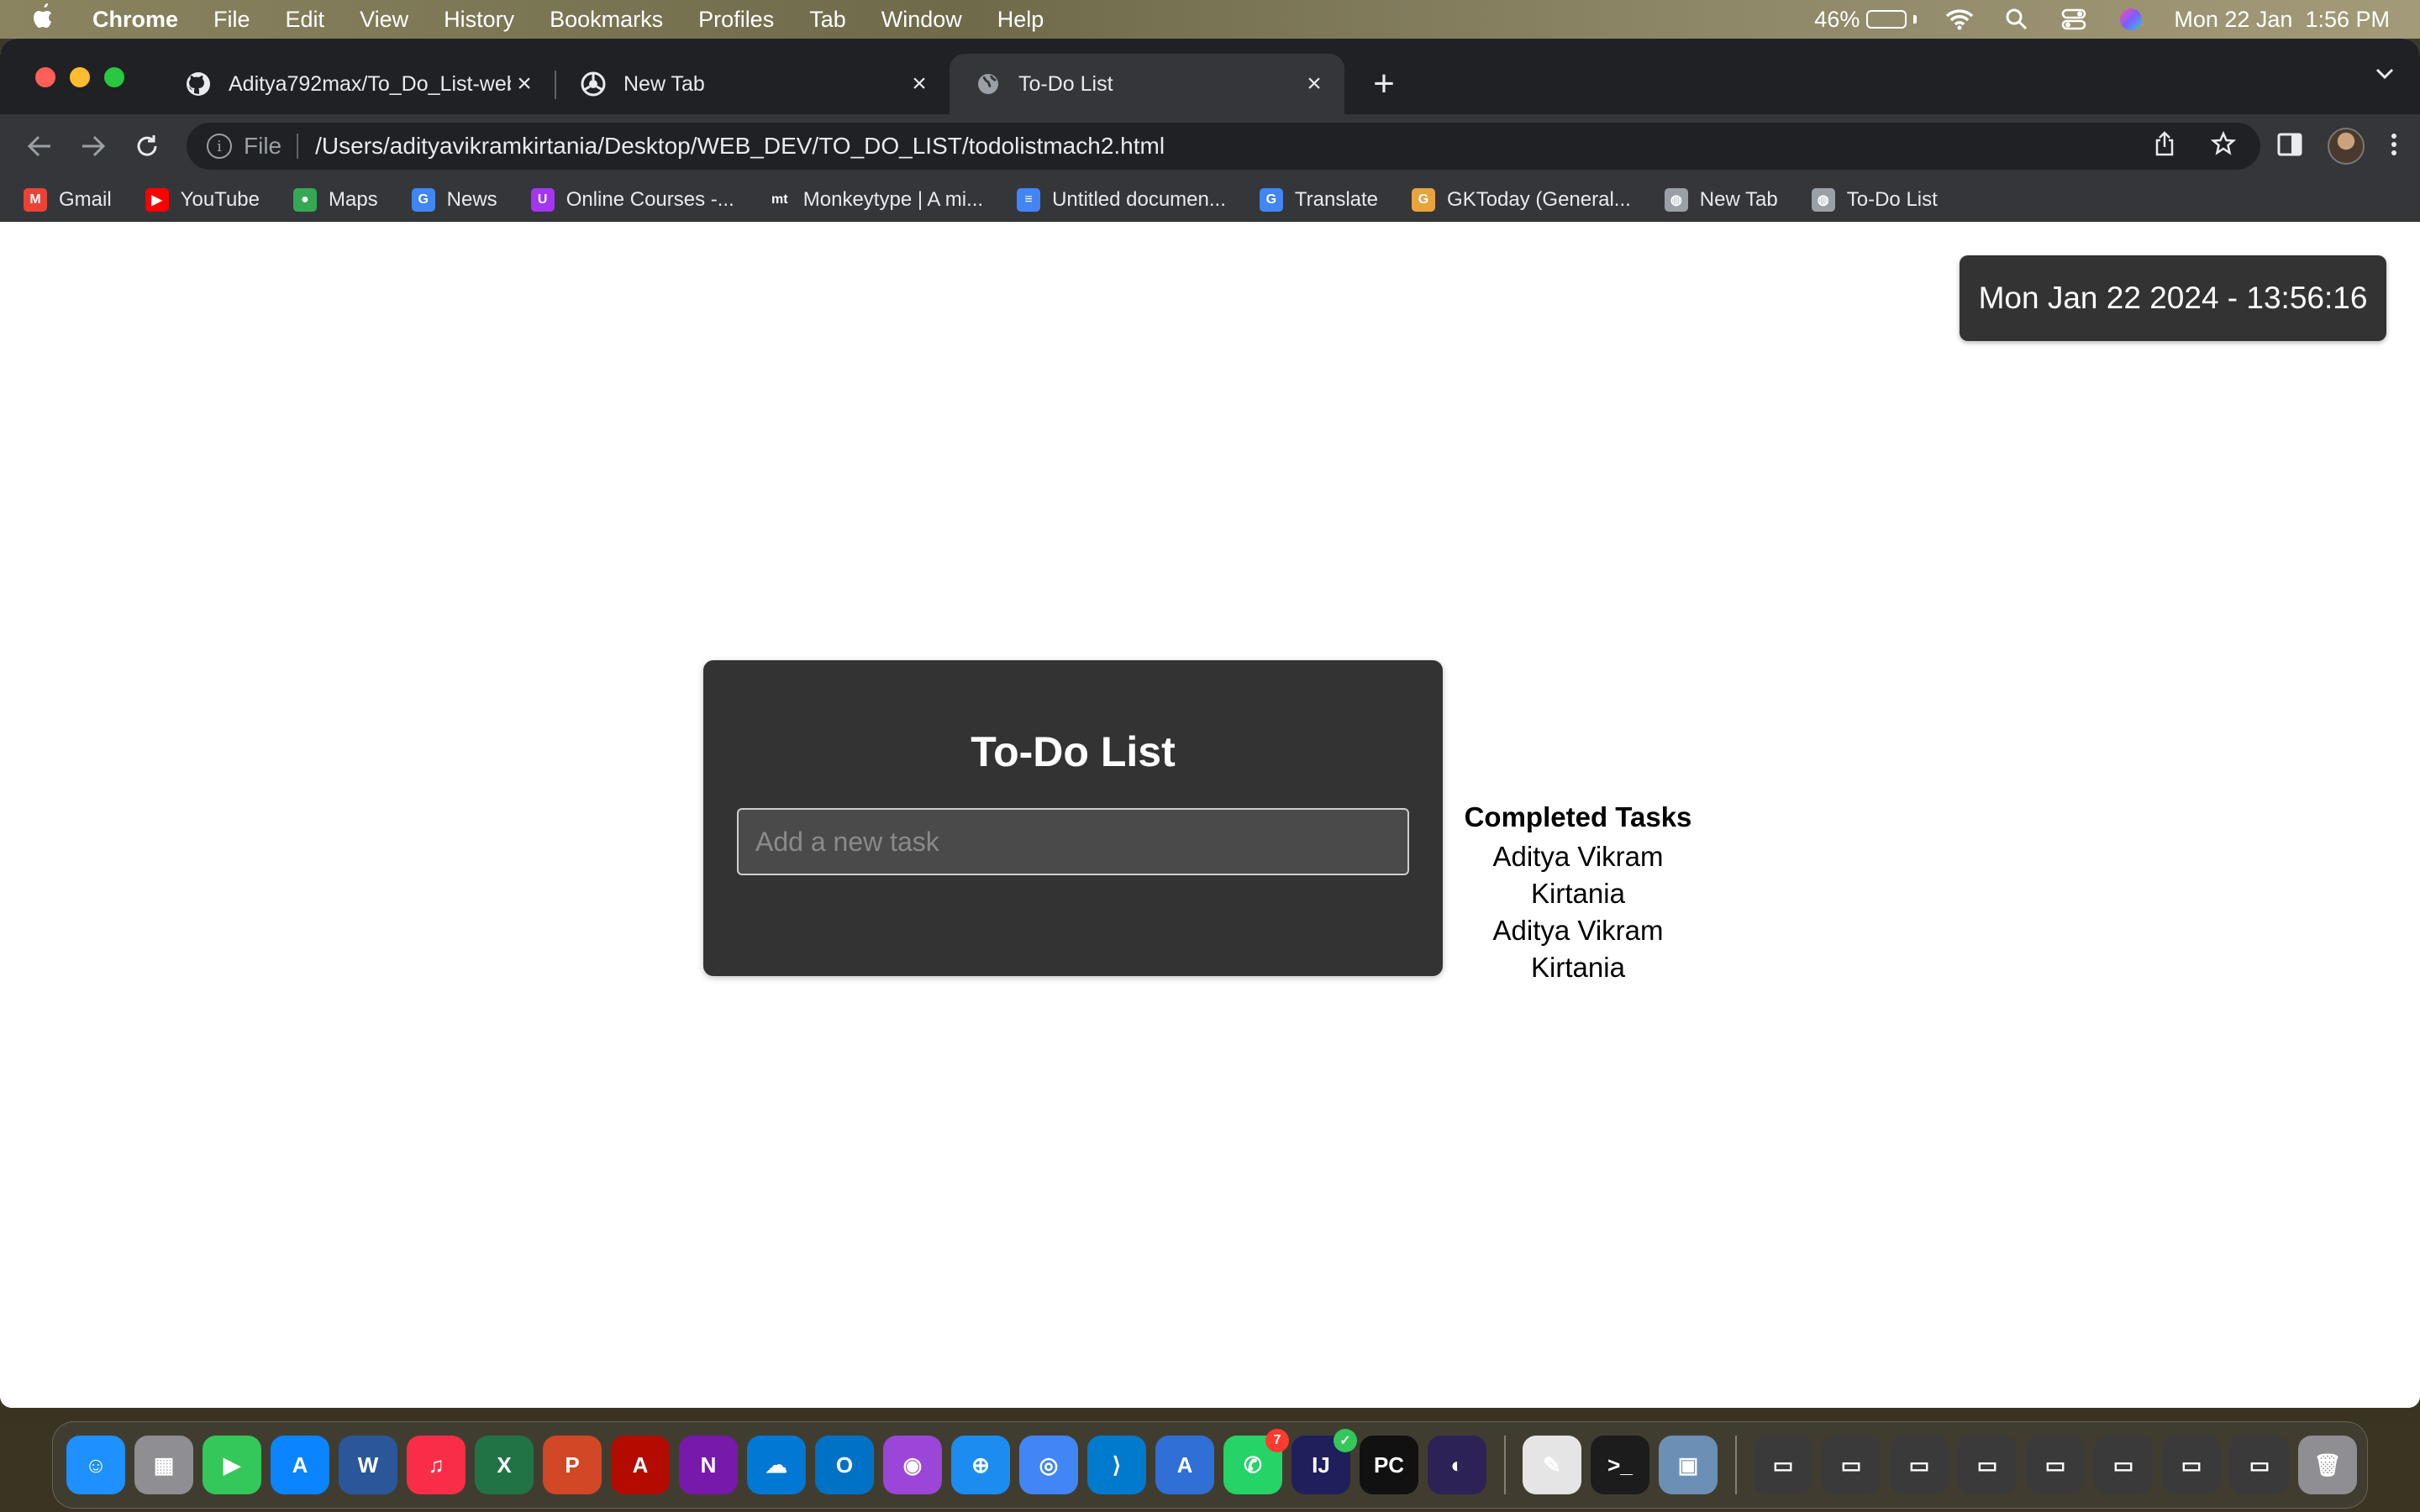  What do you see at coordinates (1874, 199) in the screenshot?
I see `bookmark-item: ◍ To-Do List` at bounding box center [1874, 199].